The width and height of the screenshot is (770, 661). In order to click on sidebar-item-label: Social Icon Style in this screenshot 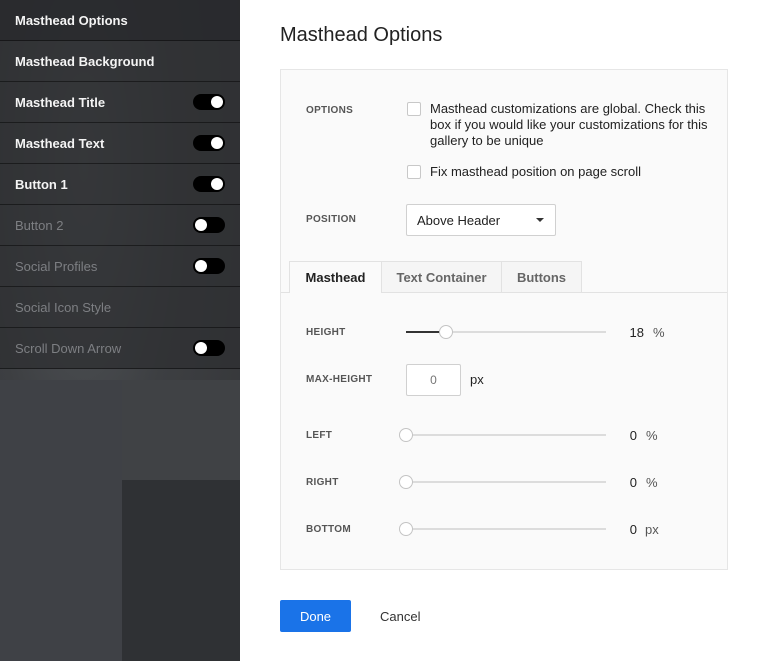, I will do `click(63, 307)`.